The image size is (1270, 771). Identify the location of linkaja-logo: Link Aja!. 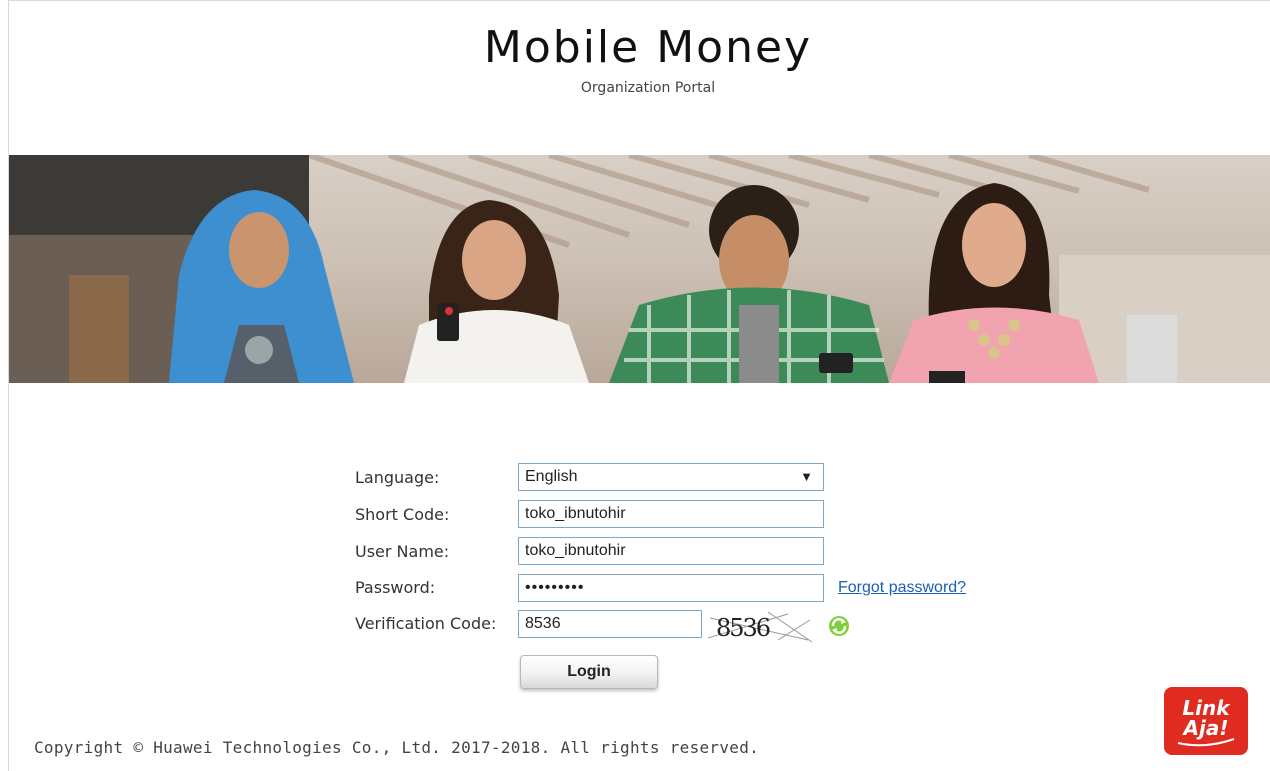
(1206, 721).